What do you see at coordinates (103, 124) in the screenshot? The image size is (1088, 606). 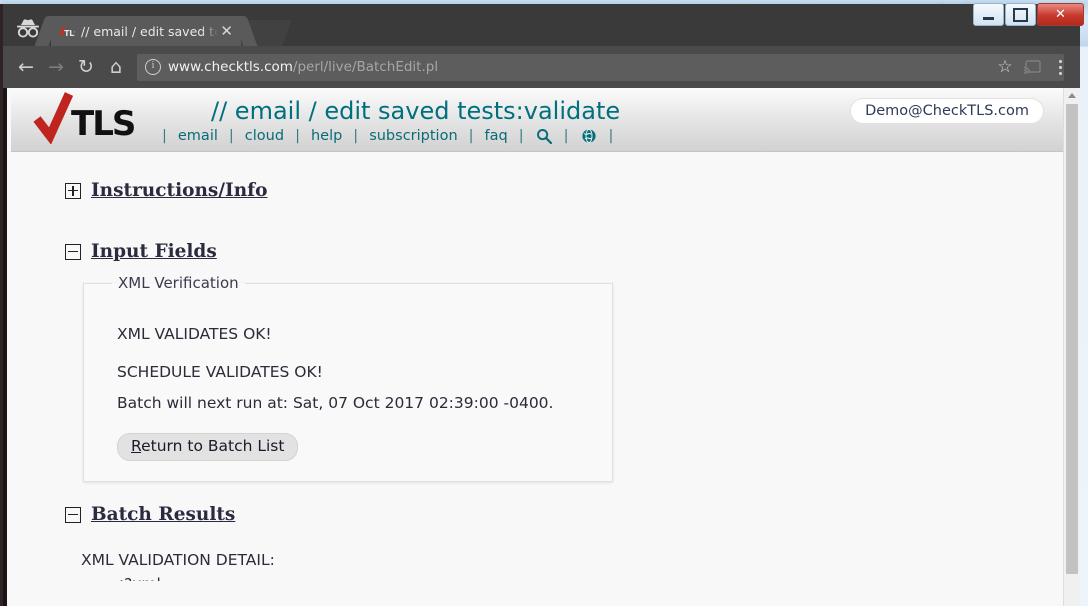 I see `logo-text: TLS` at bounding box center [103, 124].